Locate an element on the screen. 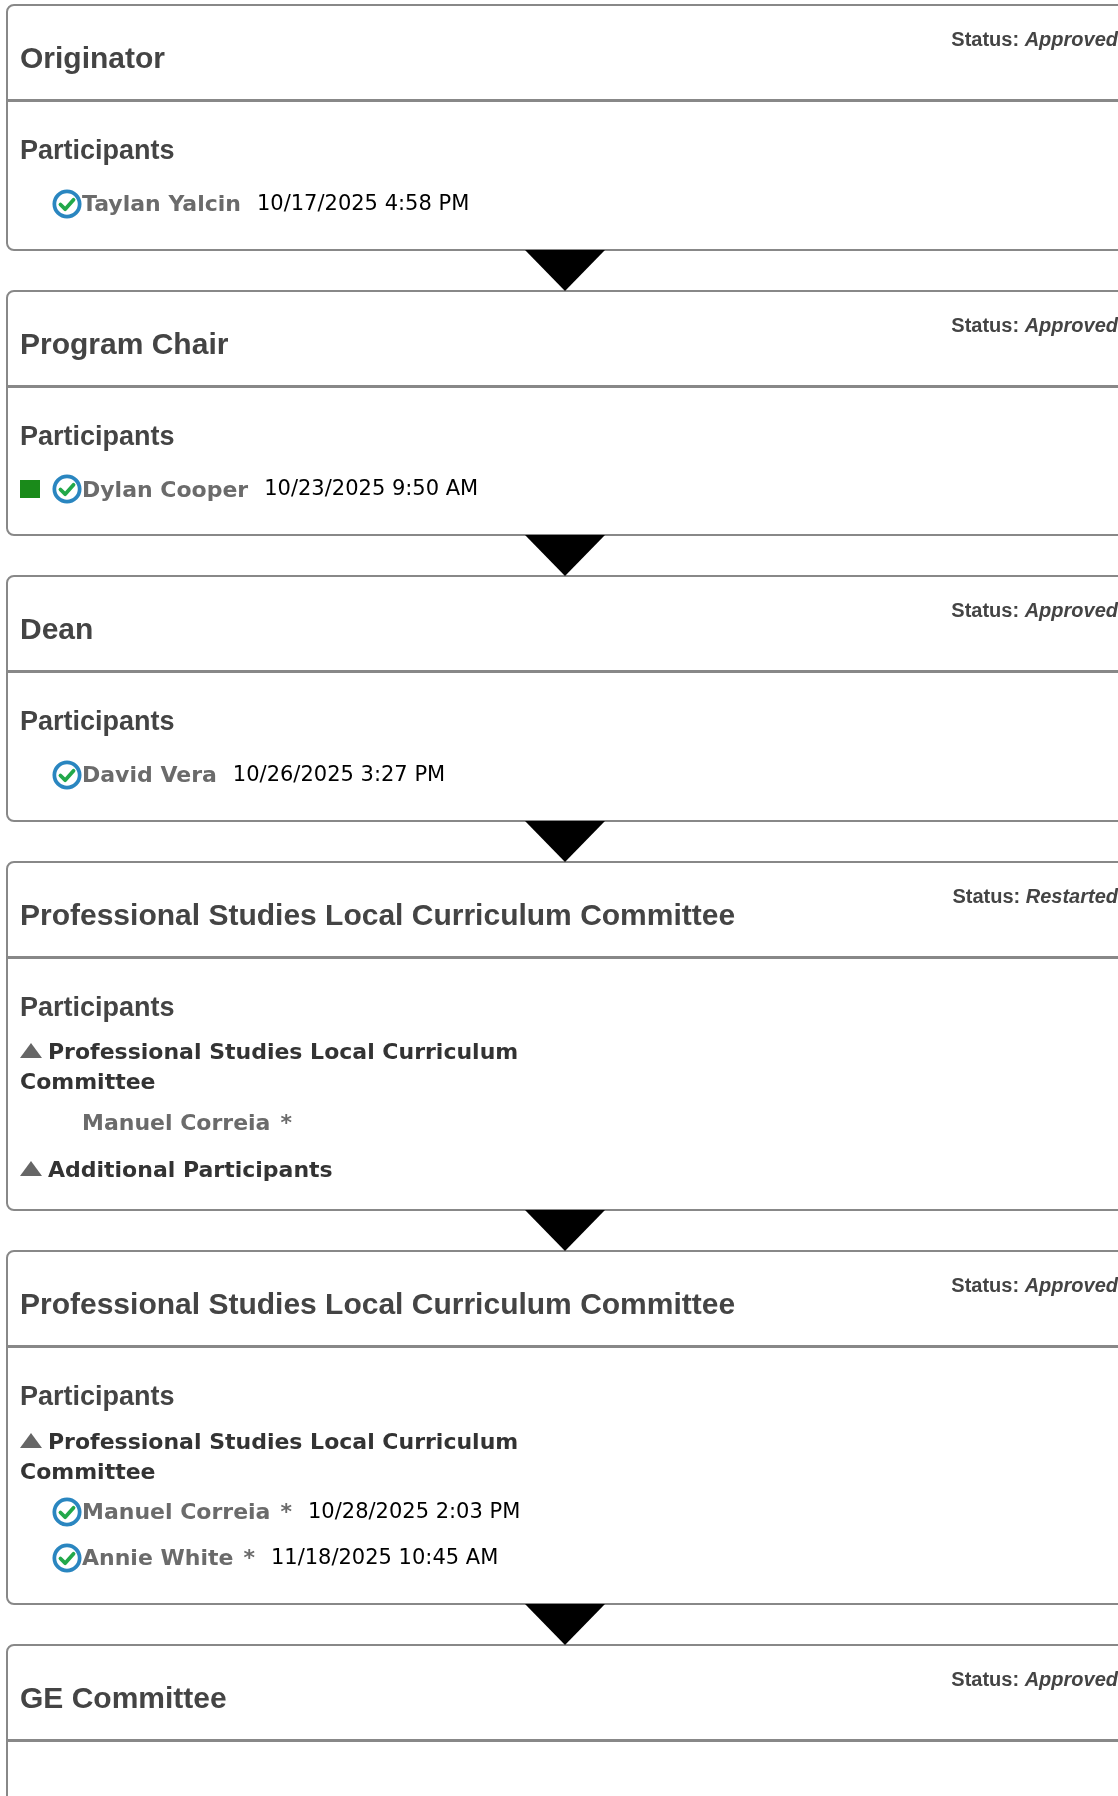 The height and width of the screenshot is (1796, 1118). stage-title: GE Committee is located at coordinates (123, 1697).